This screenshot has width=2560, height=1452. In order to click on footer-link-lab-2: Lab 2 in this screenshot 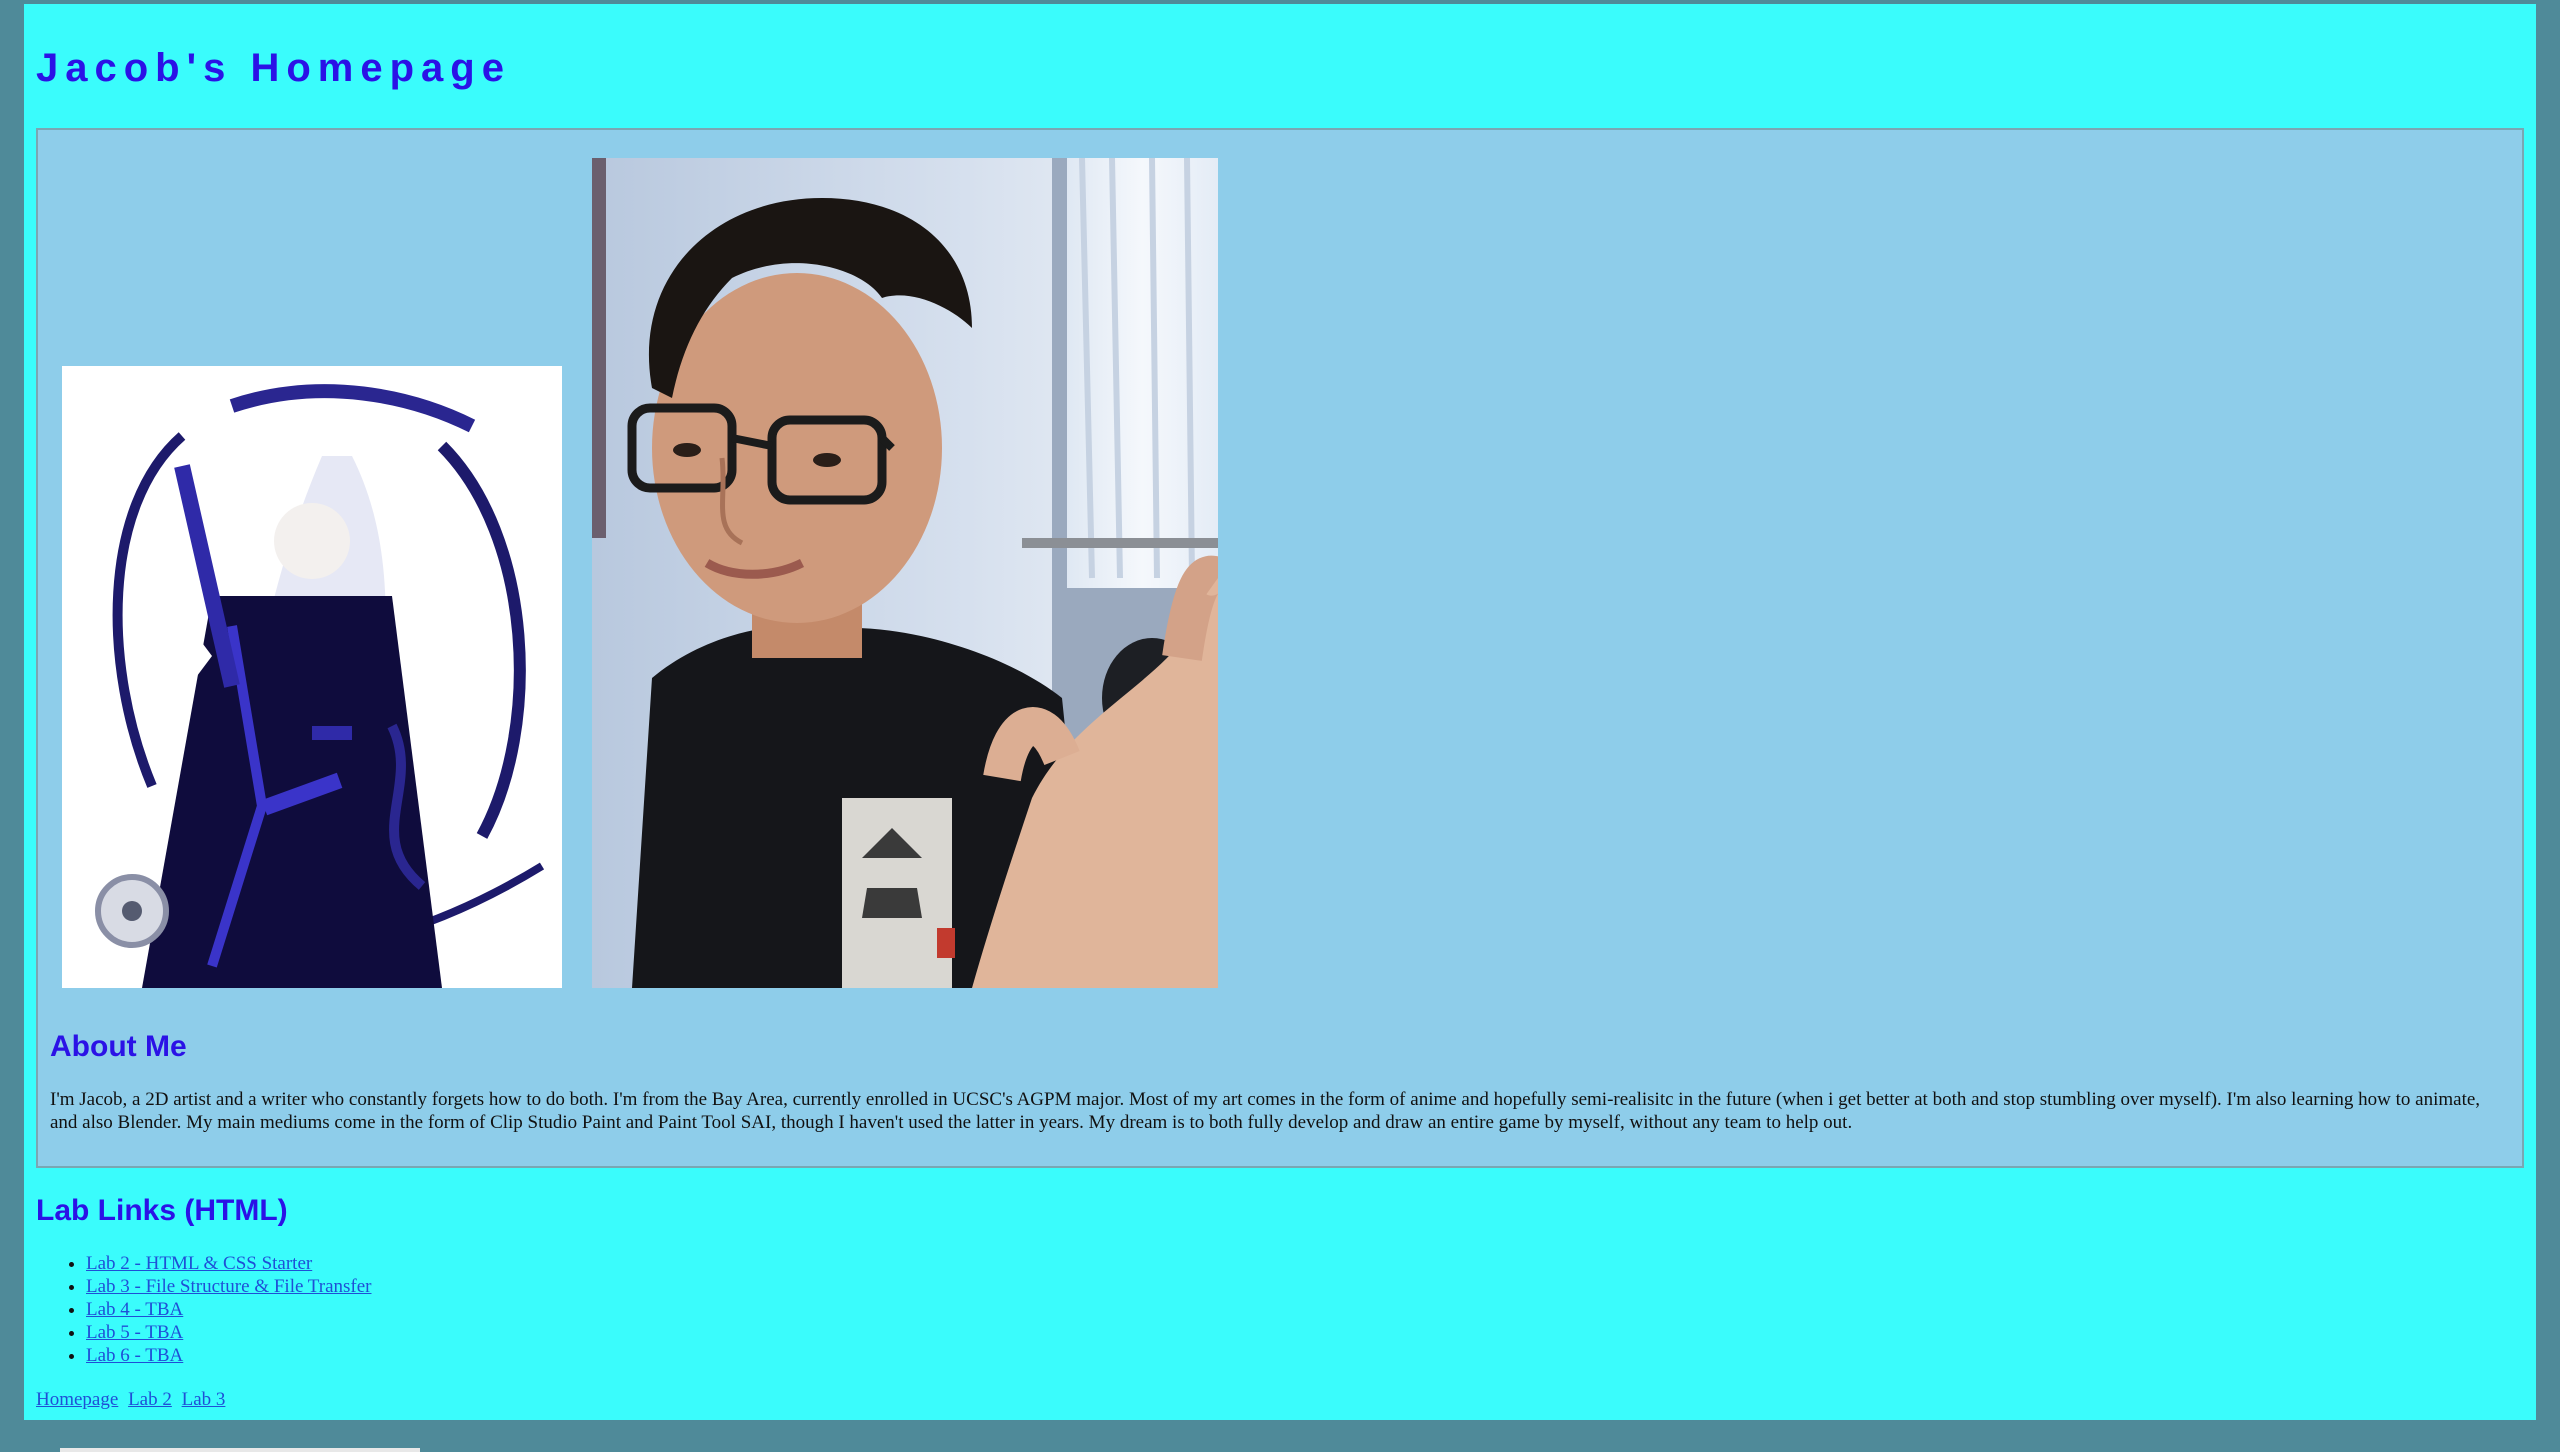, I will do `click(150, 1399)`.